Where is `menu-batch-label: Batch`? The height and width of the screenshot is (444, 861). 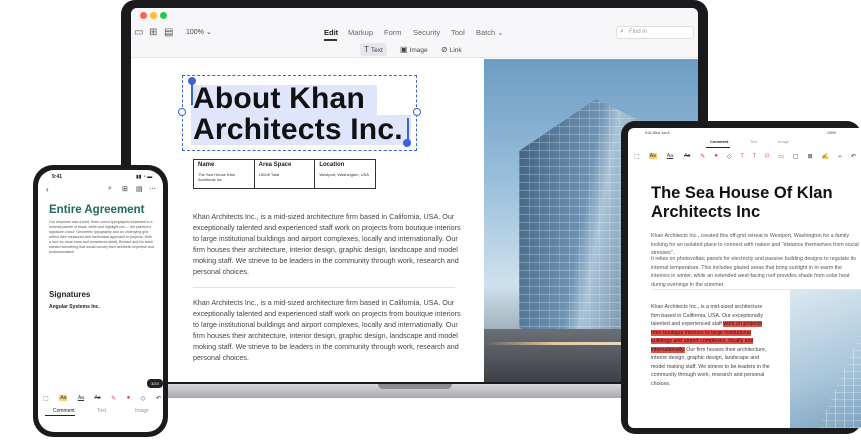
menu-batch-label: Batch is located at coordinates (486, 32).